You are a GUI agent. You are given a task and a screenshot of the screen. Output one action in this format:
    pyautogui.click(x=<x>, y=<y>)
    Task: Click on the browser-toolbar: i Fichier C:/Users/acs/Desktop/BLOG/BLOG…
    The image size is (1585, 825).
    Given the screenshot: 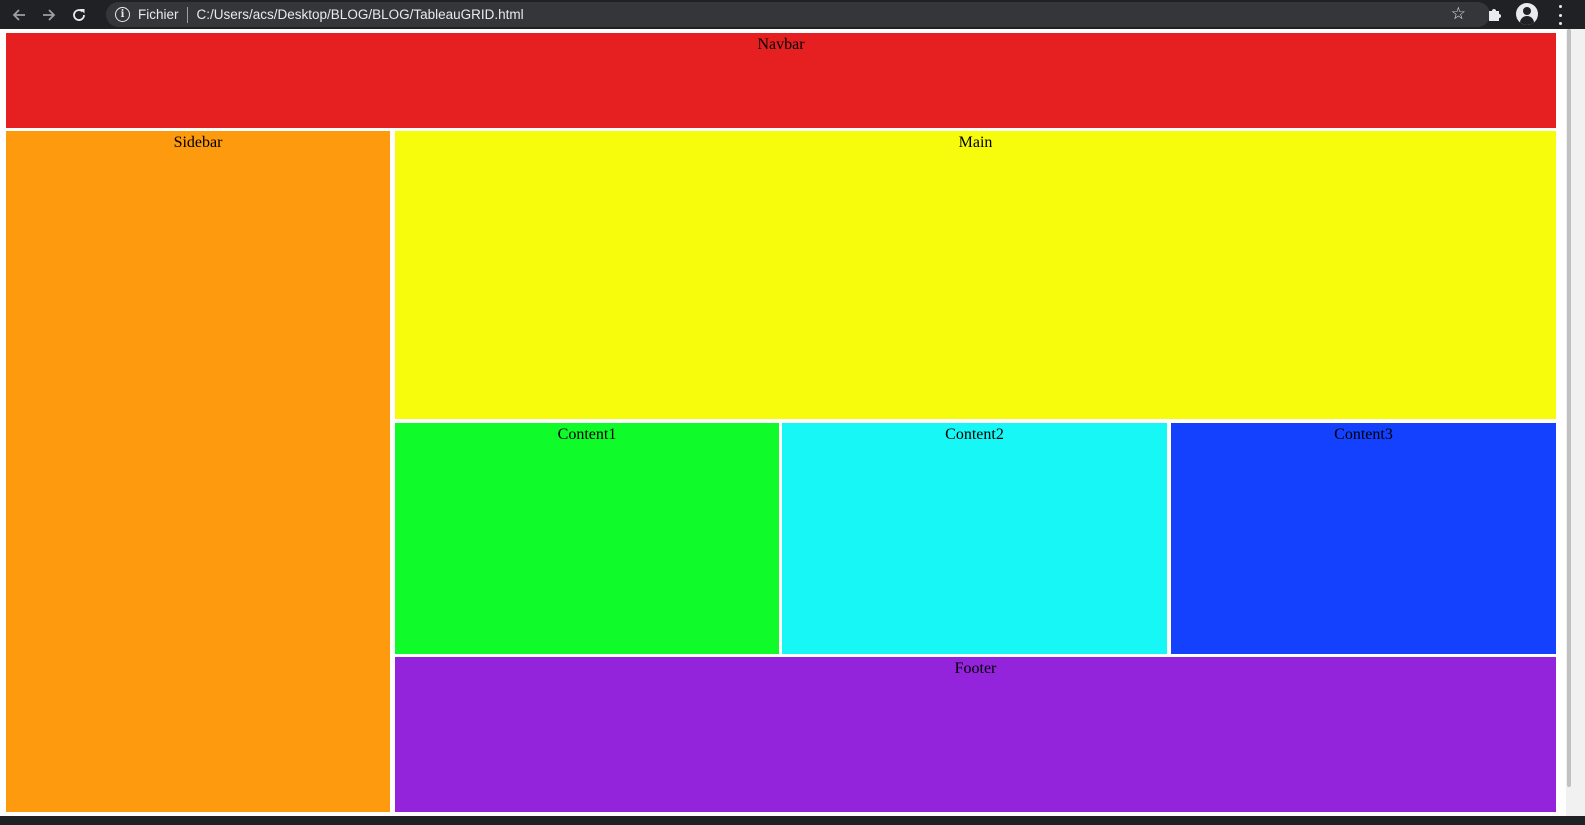 What is the action you would take?
    pyautogui.click(x=792, y=14)
    